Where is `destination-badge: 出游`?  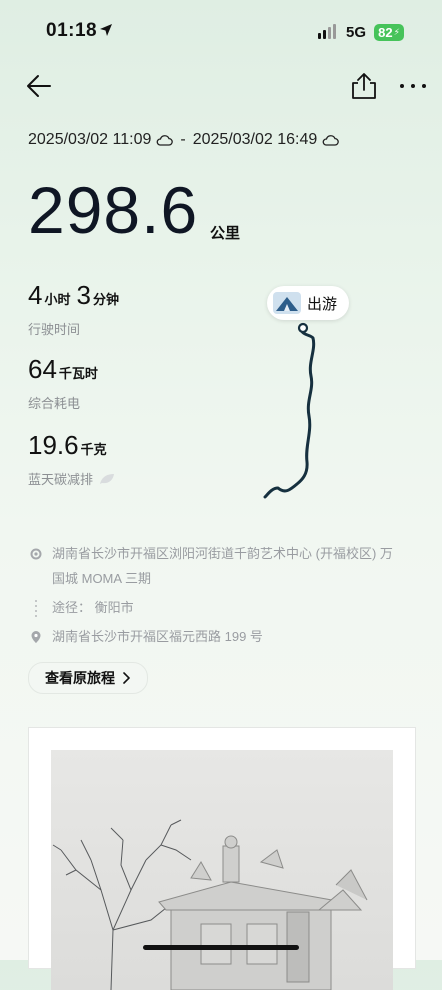
destination-badge: 出游 is located at coordinates (308, 303).